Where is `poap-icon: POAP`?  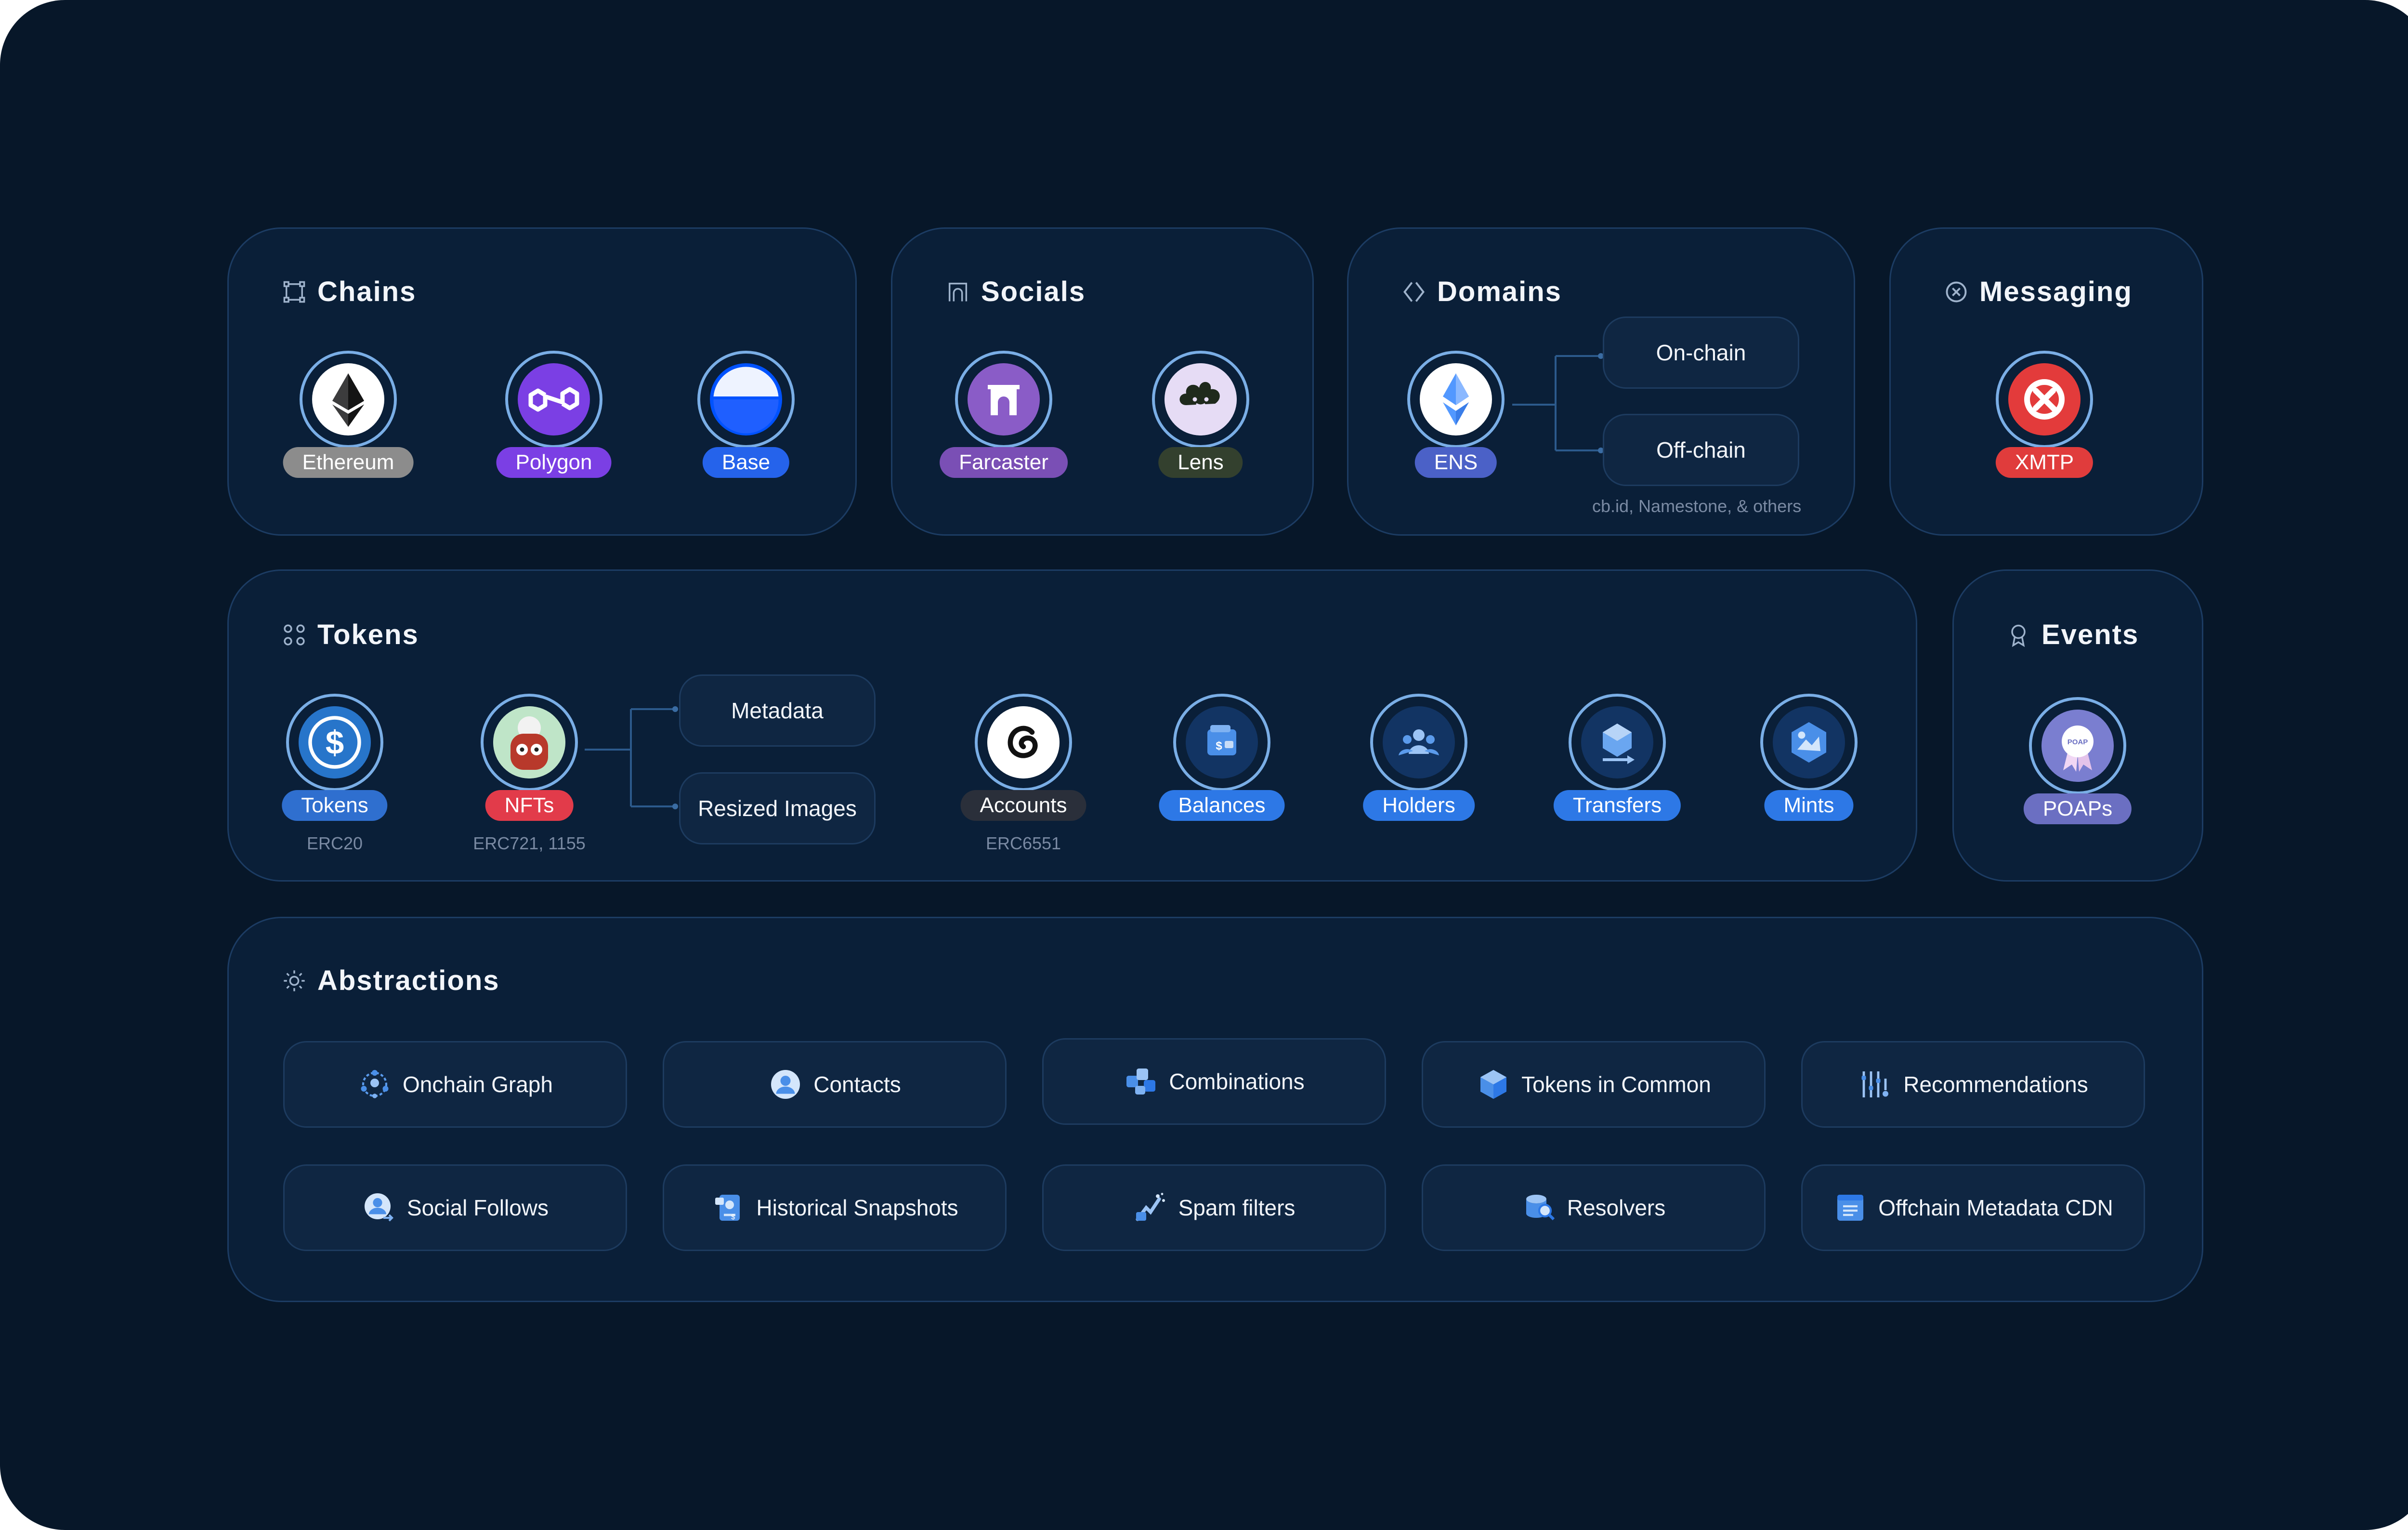 poap-icon: POAP is located at coordinates (2078, 746).